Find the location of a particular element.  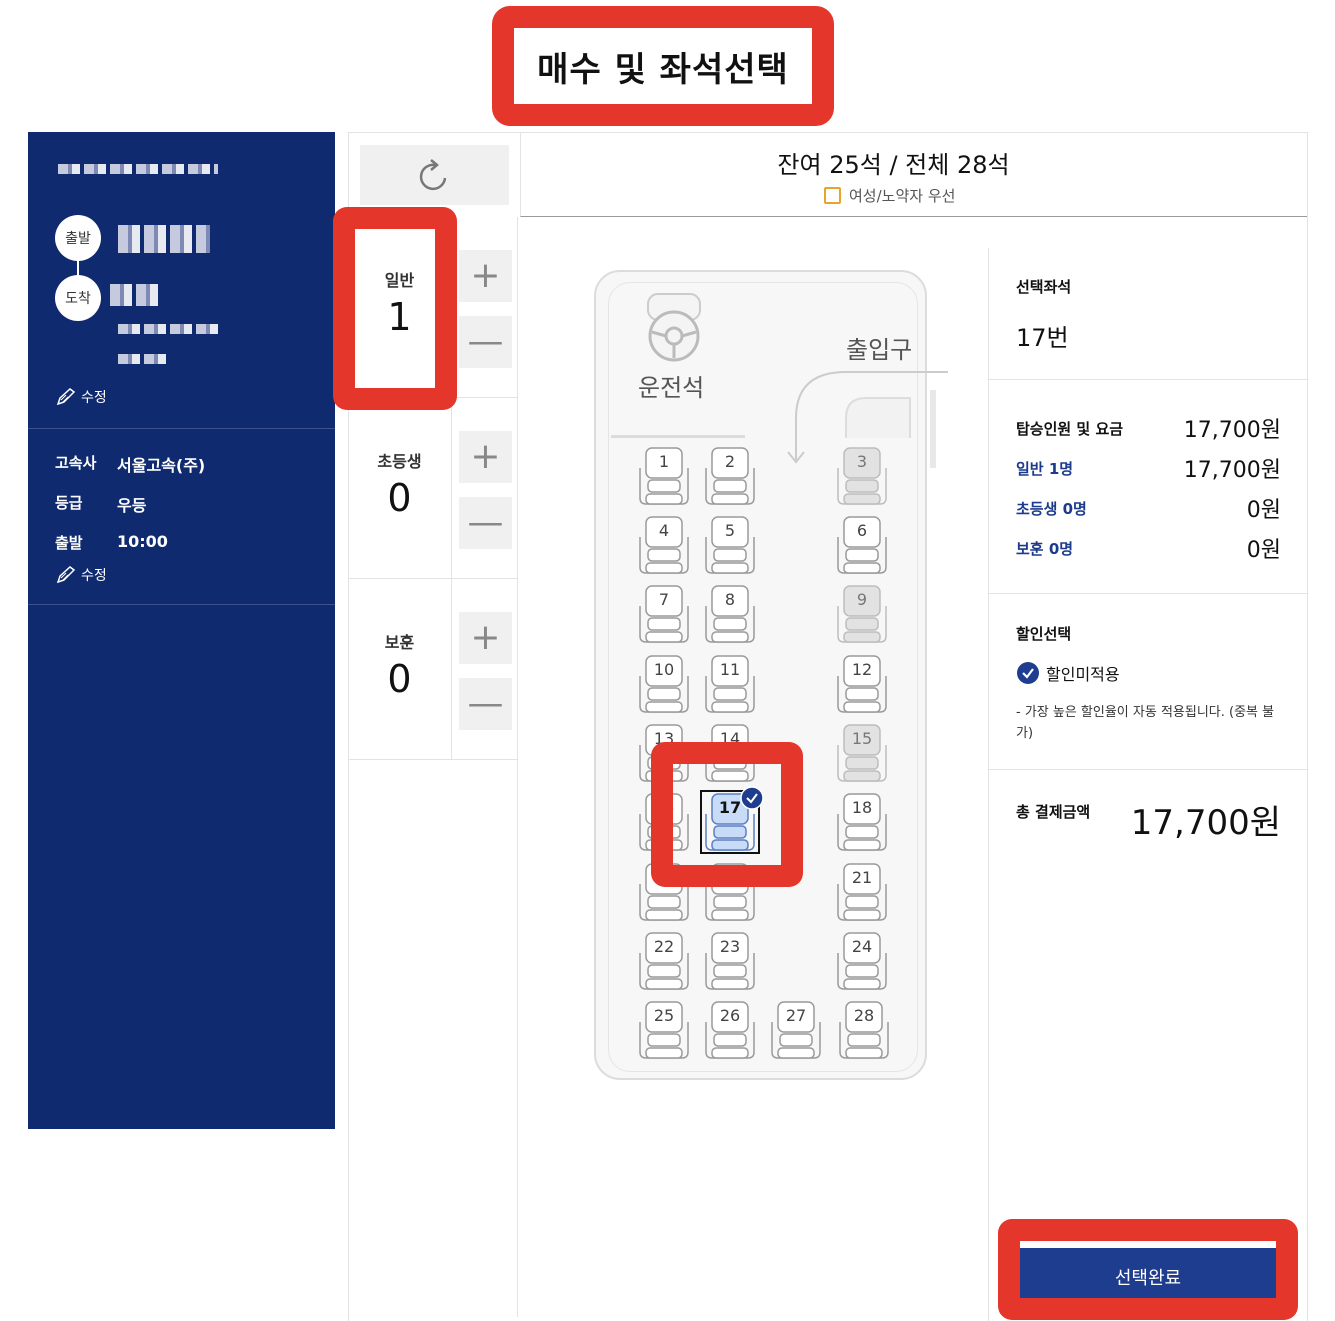

fare-label: 초등생 0명 is located at coordinates (1051, 508).